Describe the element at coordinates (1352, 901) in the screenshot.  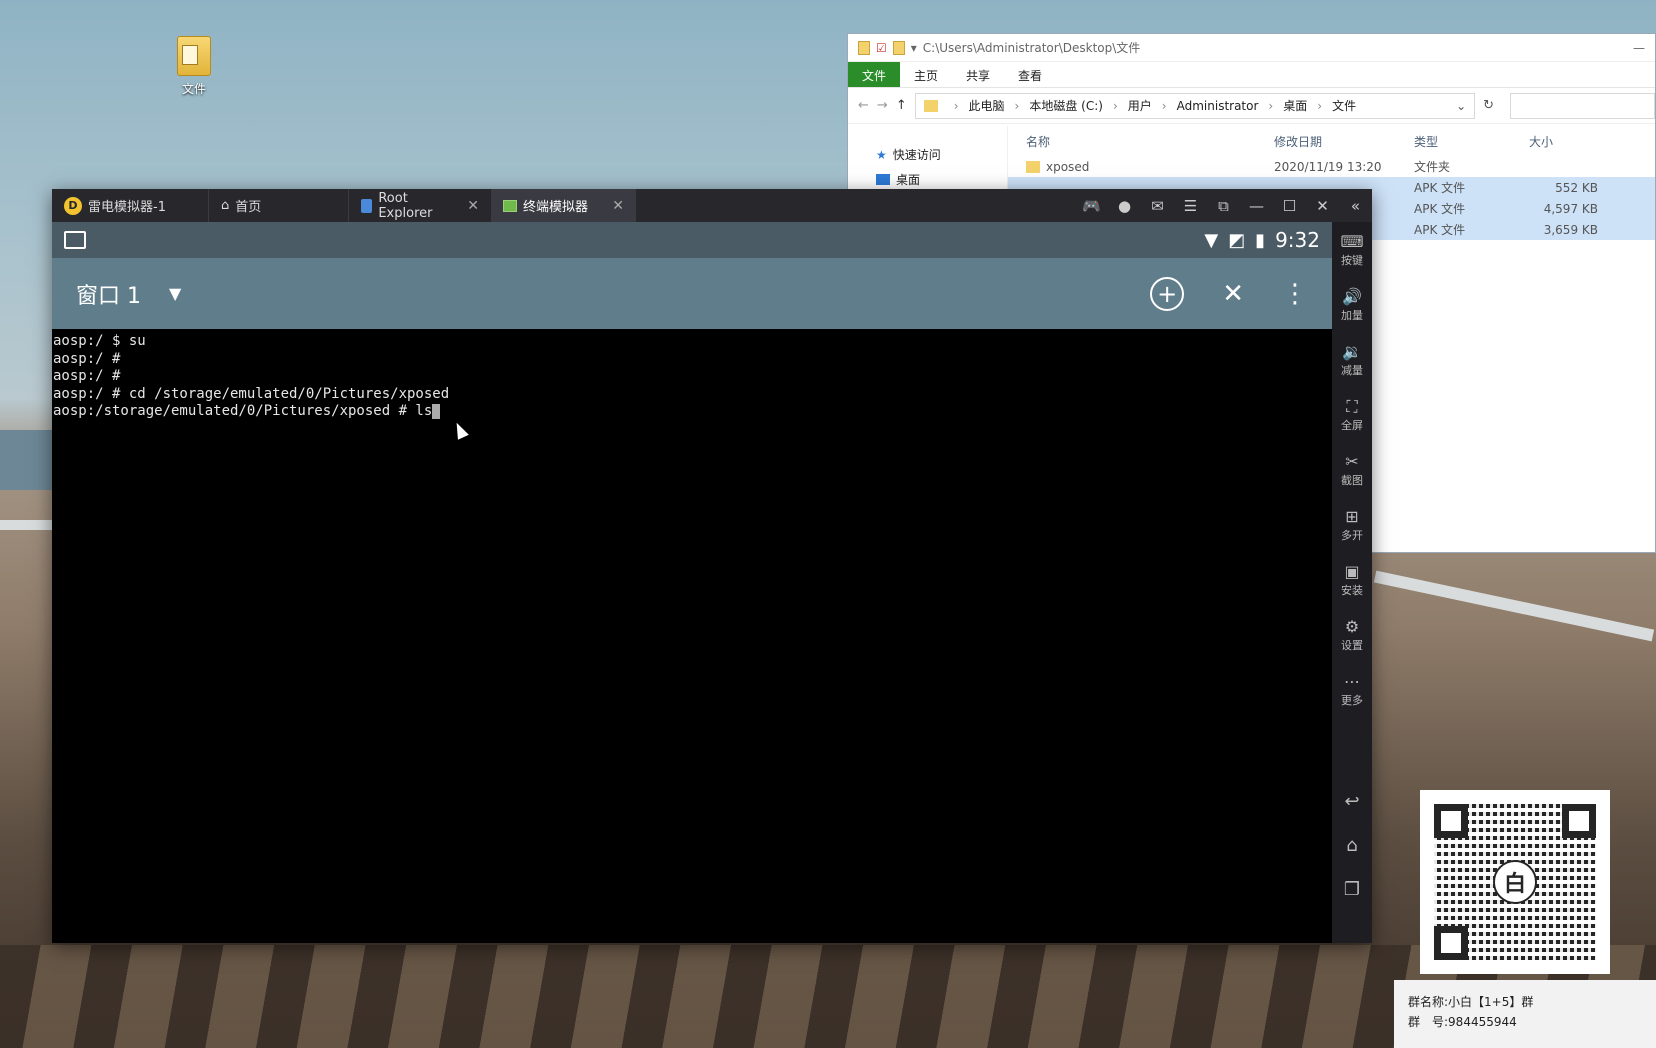
I see `recents-icon: ❐` at that location.